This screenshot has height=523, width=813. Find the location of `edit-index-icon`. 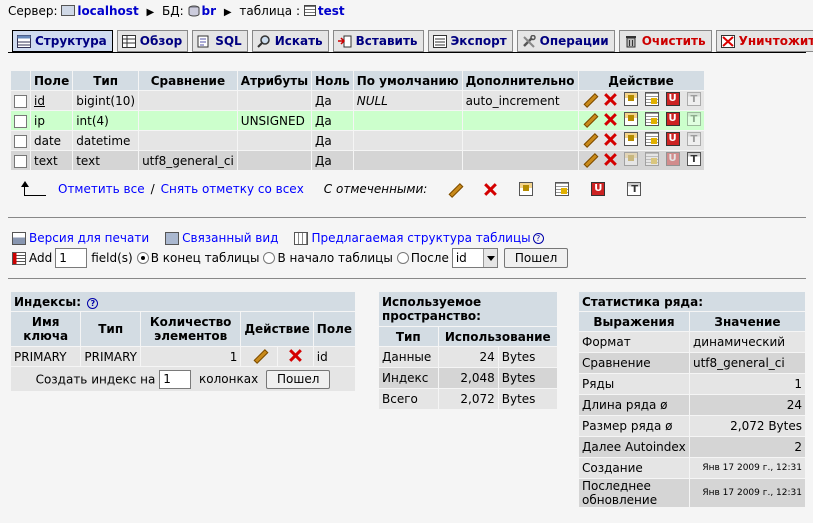

edit-index-icon is located at coordinates (259, 355).